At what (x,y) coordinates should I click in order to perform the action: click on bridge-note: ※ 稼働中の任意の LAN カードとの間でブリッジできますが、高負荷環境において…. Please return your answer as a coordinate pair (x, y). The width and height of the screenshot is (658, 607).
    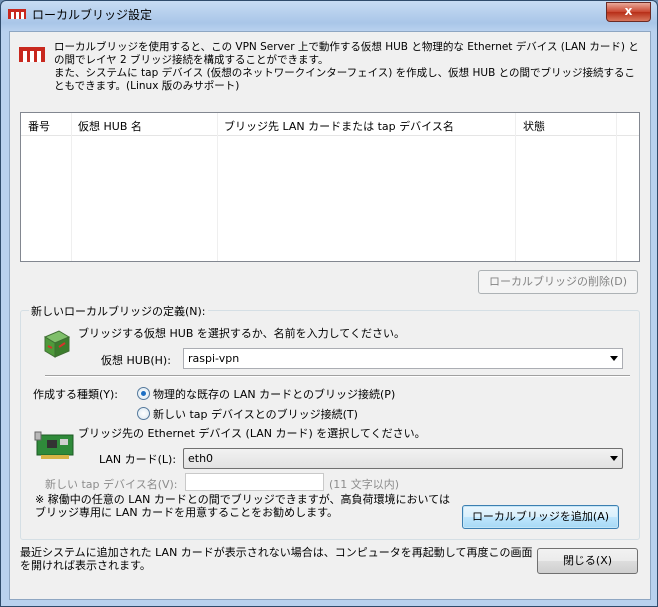
    Looking at the image, I should click on (242, 506).